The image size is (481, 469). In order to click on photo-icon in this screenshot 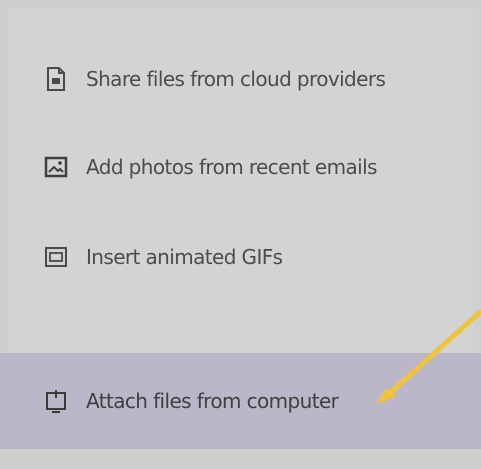, I will do `click(56, 167)`.